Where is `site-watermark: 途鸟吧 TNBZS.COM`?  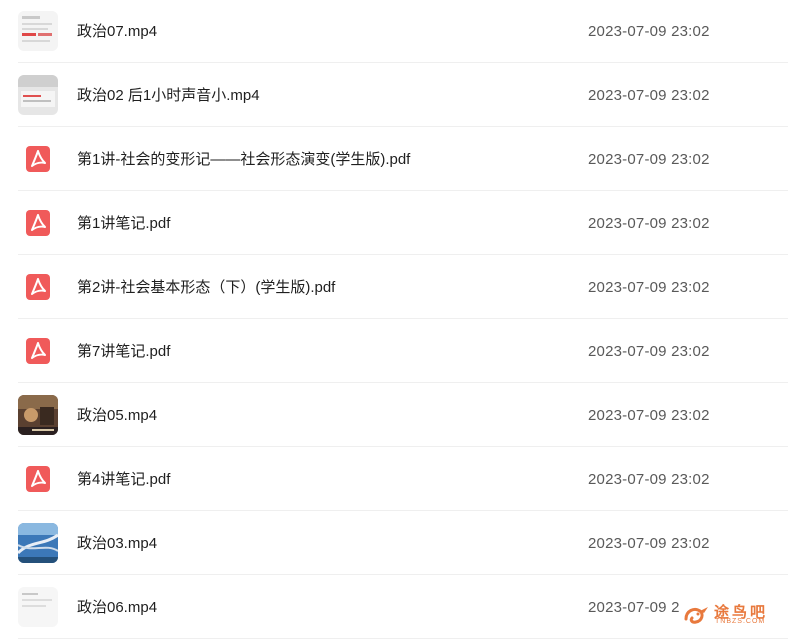
site-watermark: 途鸟吧 TNBZS.COM is located at coordinates (732, 615).